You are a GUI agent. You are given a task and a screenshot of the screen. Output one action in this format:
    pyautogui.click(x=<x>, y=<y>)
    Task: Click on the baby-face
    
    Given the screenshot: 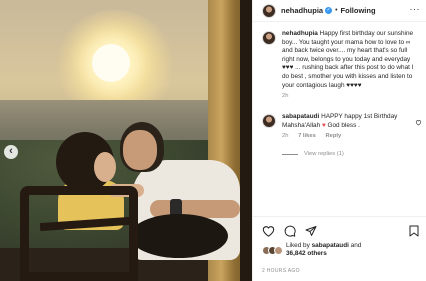 What is the action you would take?
    pyautogui.click(x=105, y=167)
    